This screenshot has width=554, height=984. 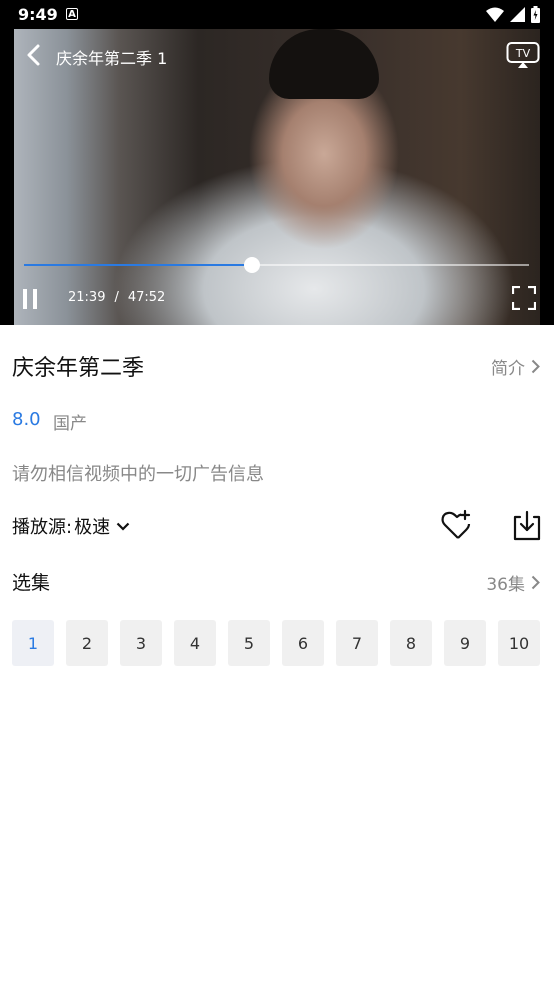 I want to click on favorite-add-icon, so click(x=457, y=525).